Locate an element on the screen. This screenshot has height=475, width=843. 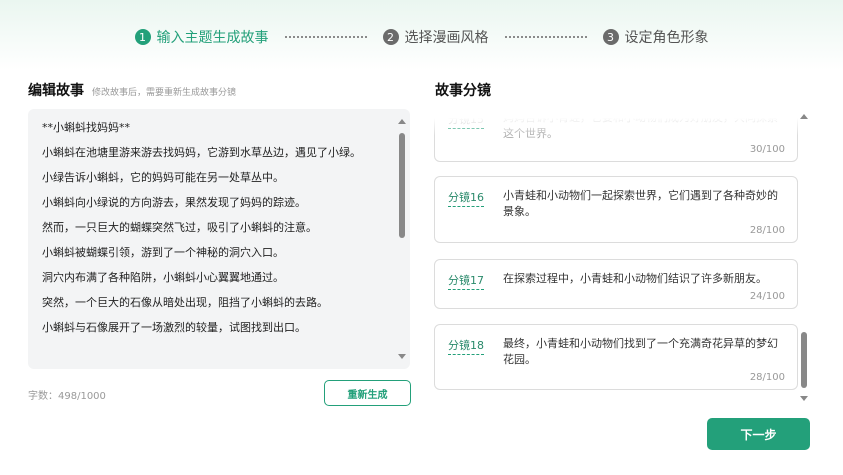
storyboard-scrollbar is located at coordinates (804, 257).